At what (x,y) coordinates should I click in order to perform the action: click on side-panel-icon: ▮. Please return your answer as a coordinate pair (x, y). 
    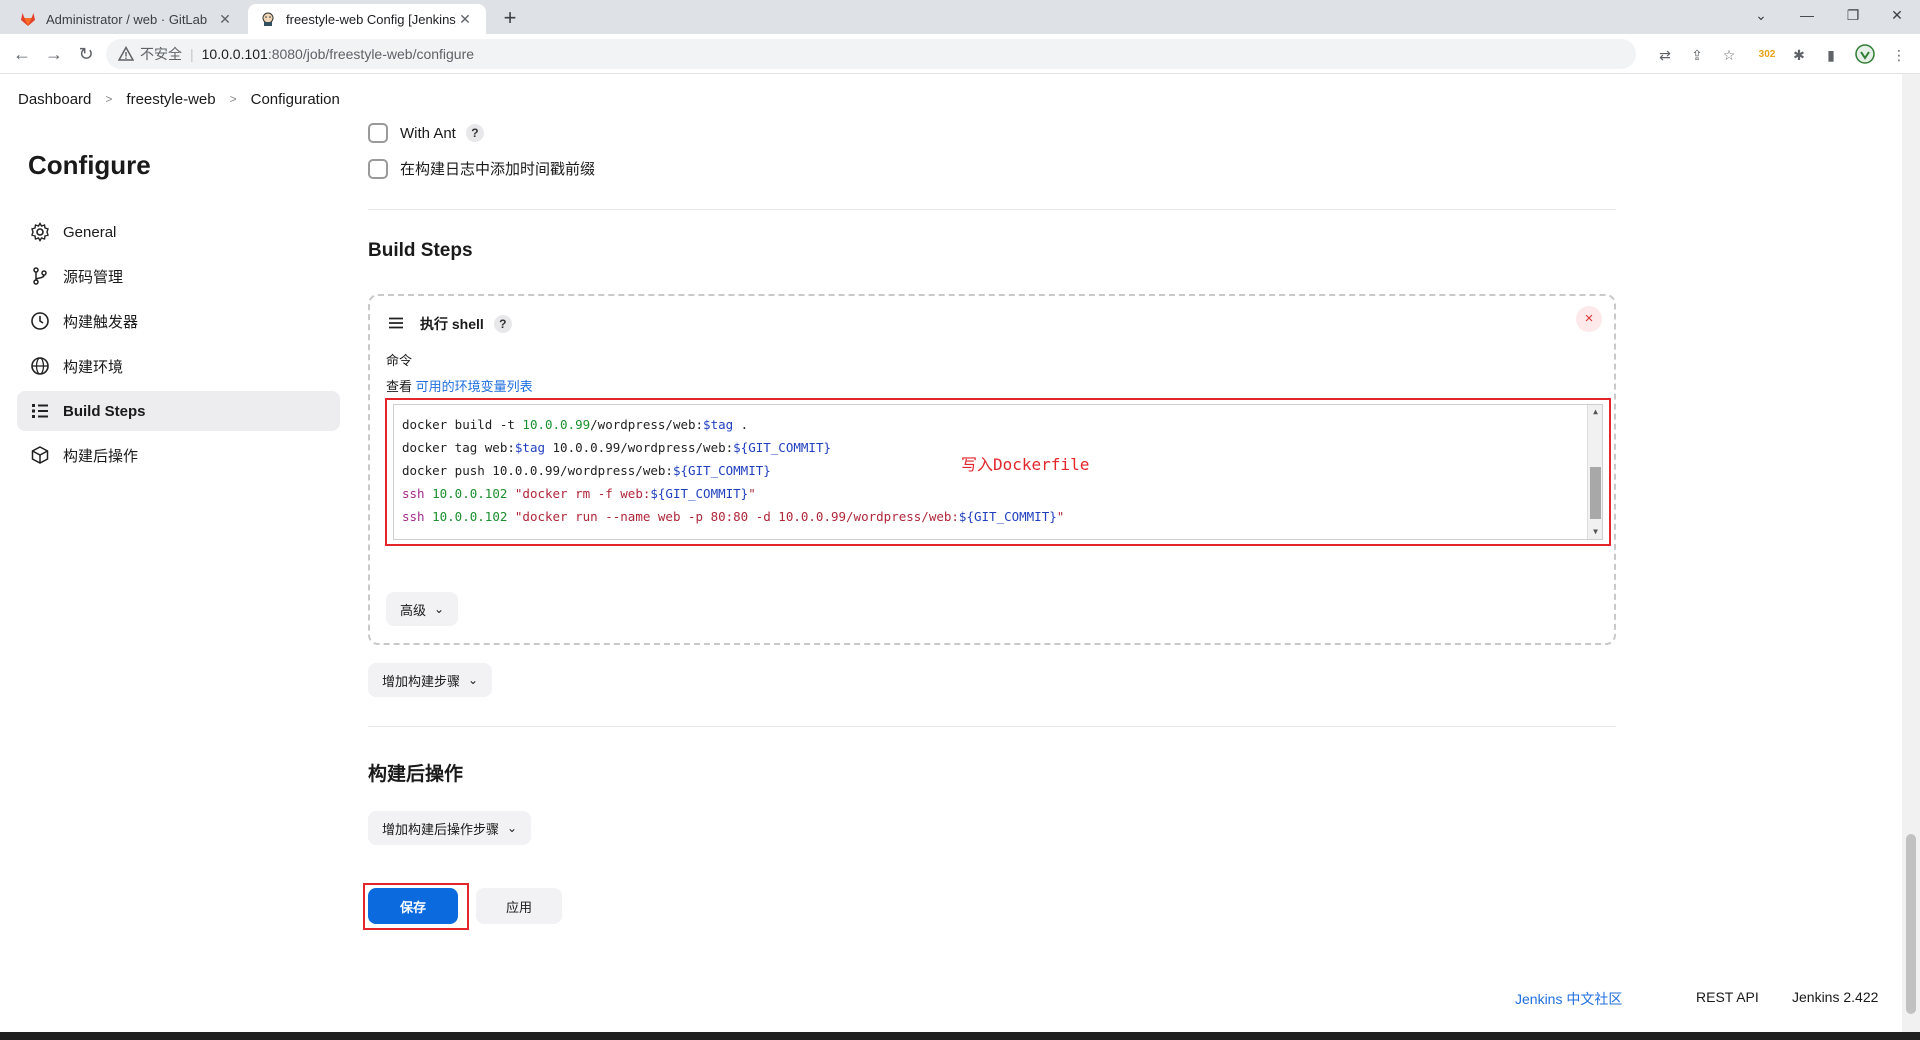
    Looking at the image, I should click on (1831, 55).